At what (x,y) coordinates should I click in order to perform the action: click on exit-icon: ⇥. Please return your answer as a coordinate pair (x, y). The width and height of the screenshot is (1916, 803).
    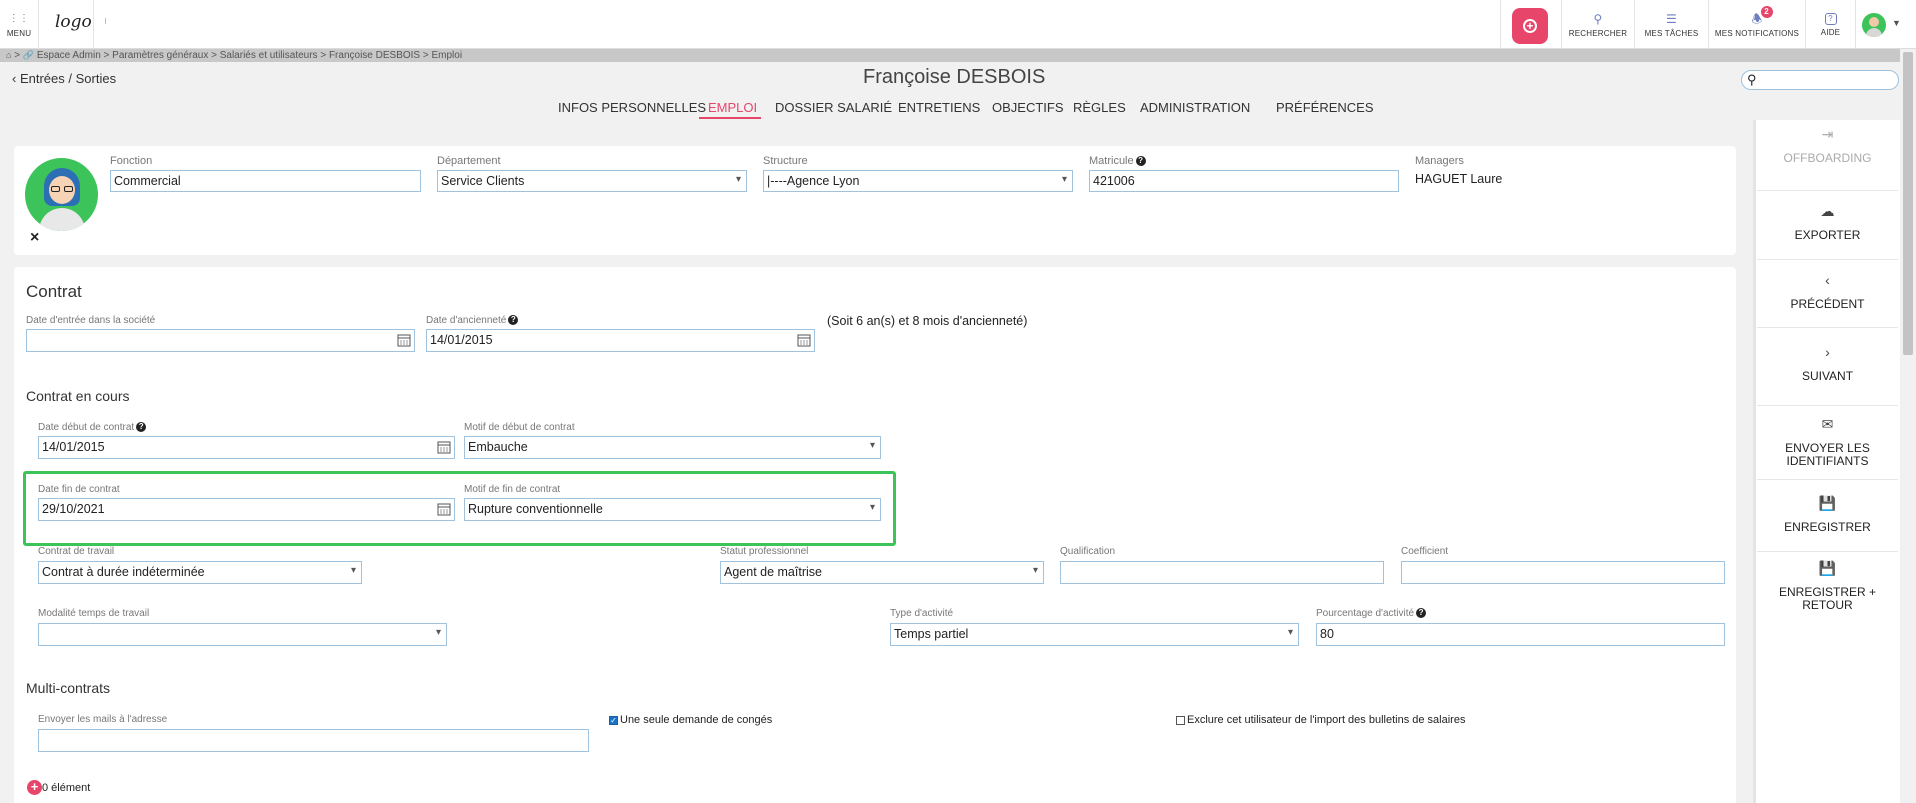
    Looking at the image, I should click on (1827, 134).